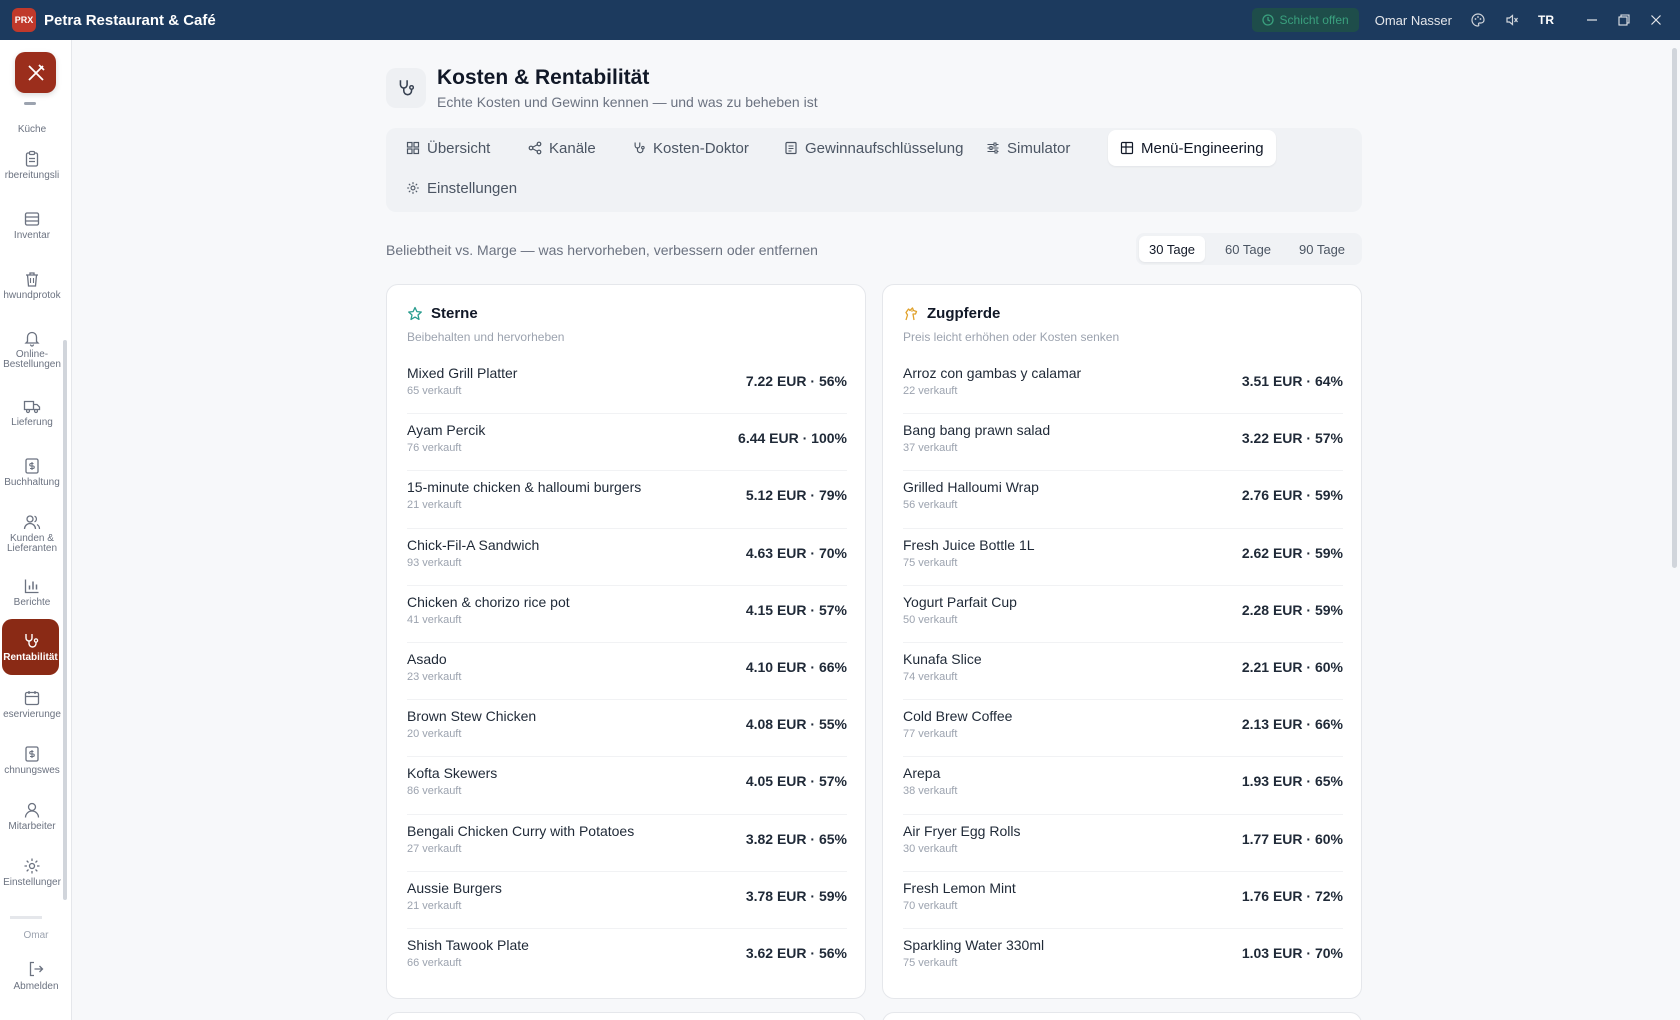 The height and width of the screenshot is (1020, 1680). Describe the element at coordinates (627, 443) in the screenshot. I see `list-item: Ayam Percik 76 verkauft 6.44 EUR · 100%` at that location.